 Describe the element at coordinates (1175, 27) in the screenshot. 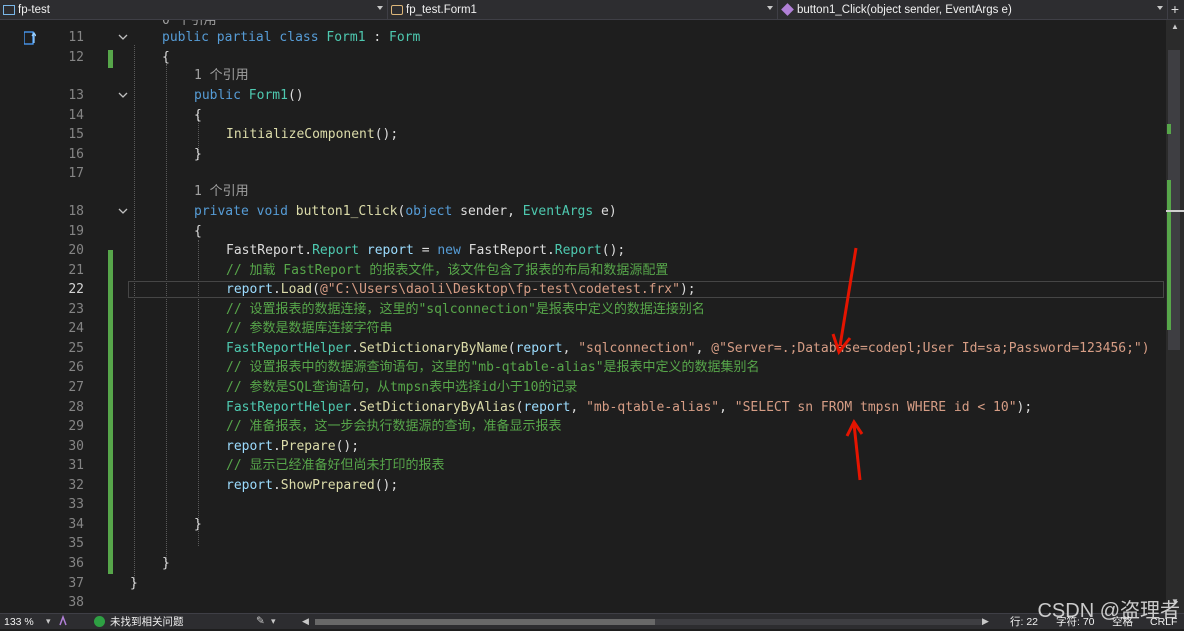

I see `scroll-up-icon: ▲` at that location.